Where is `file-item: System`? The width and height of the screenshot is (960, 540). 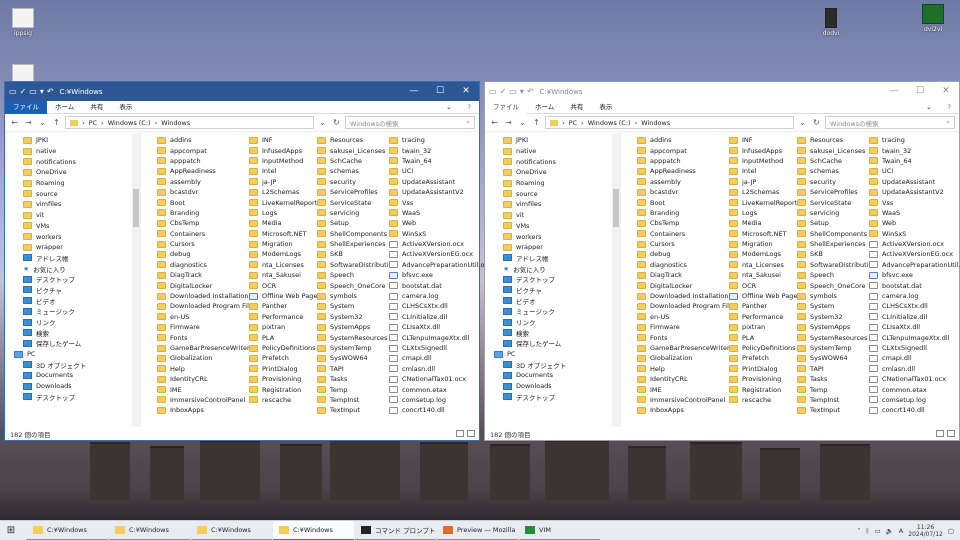
file-item: System is located at coordinates (357, 306).